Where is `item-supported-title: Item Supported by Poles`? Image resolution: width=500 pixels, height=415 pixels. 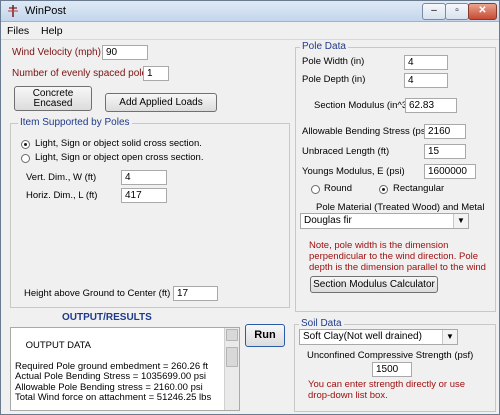
item-supported-title: Item Supported by Poles is located at coordinates (75, 122).